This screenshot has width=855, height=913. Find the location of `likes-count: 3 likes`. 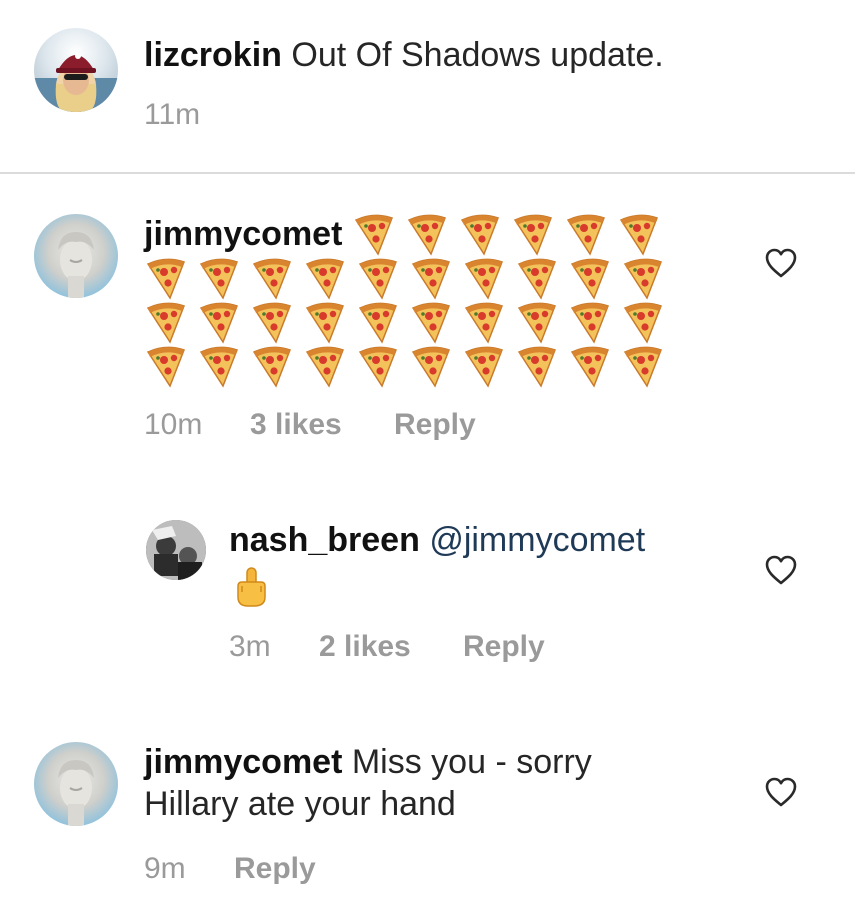

likes-count: 3 likes is located at coordinates (296, 425).